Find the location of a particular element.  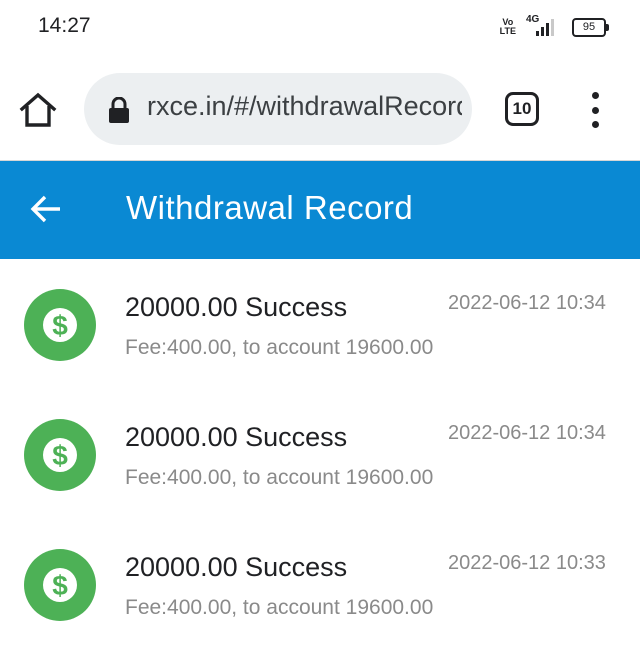

status-bar: 14:27 Vo LTE 4G 95 is located at coordinates (320, 28).